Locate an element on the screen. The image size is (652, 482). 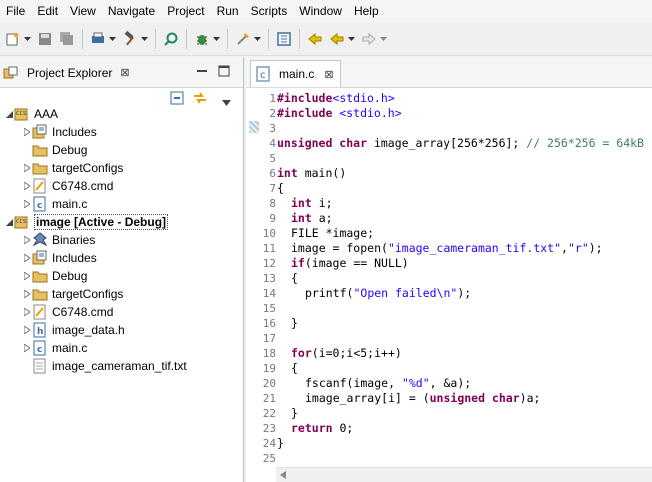
code-keyword: if is located at coordinates (298, 263).